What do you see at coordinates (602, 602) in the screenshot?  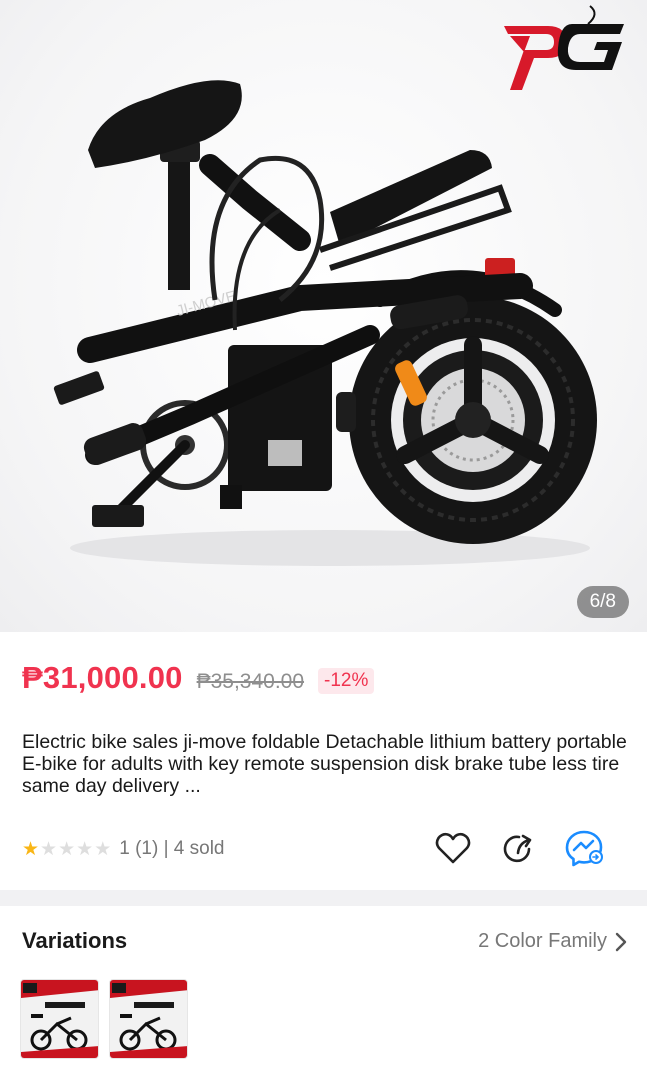 I see `image-counter: 6/8` at bounding box center [602, 602].